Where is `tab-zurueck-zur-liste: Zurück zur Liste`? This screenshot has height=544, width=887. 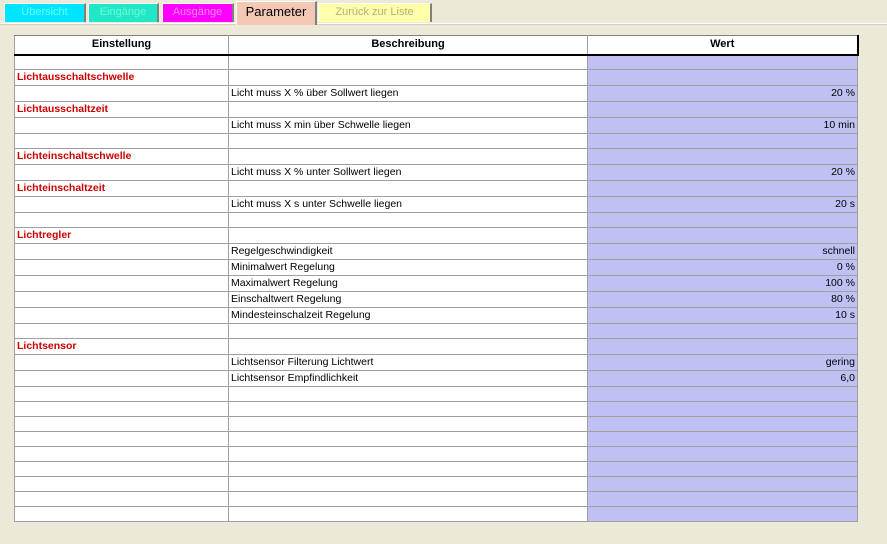 tab-zurueck-zur-liste: Zurück zur Liste is located at coordinates (375, 12).